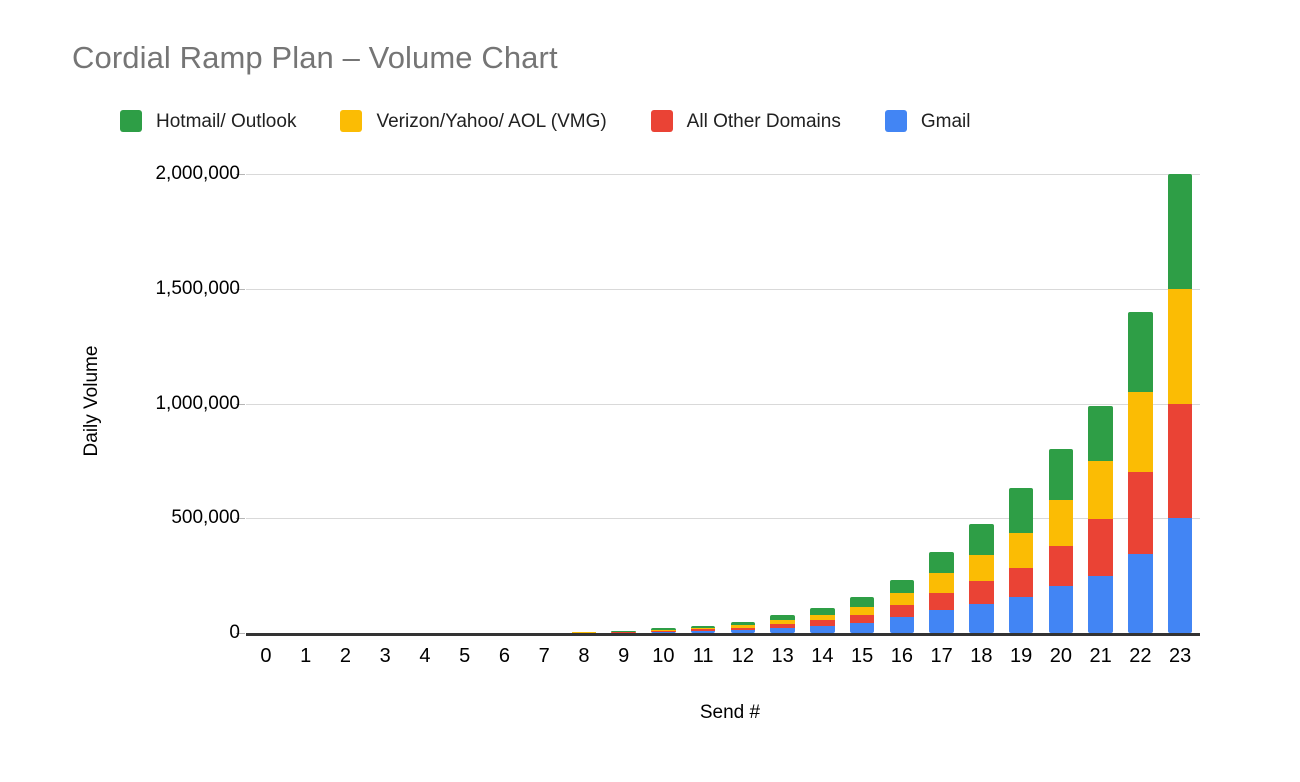 The width and height of the screenshot is (1300, 782). Describe the element at coordinates (1021, 656) in the screenshot. I see `x-axis-tick-label: 19` at that location.